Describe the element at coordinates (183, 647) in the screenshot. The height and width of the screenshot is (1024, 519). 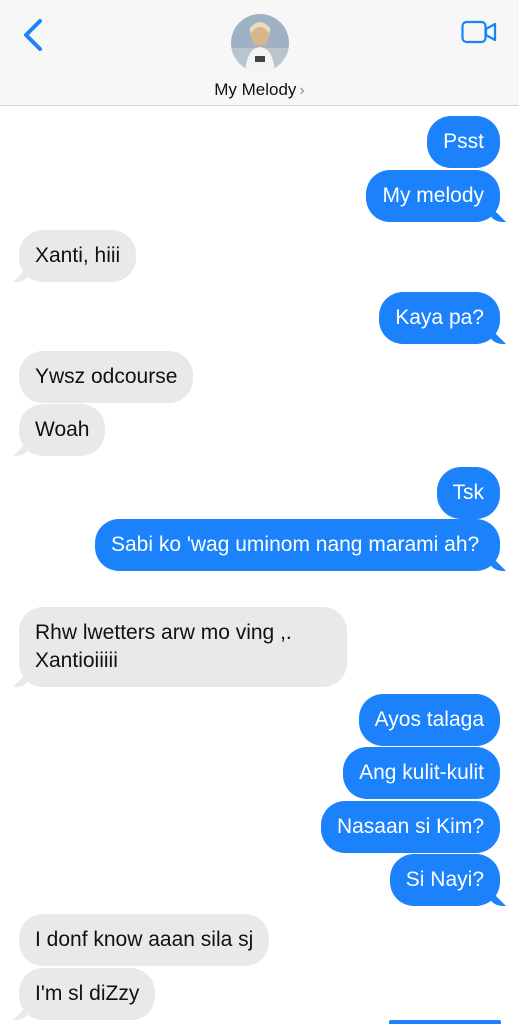
I see `message-bubble-received: Rhw lwetters arw mo ving ,. Xantioiiiii` at that location.